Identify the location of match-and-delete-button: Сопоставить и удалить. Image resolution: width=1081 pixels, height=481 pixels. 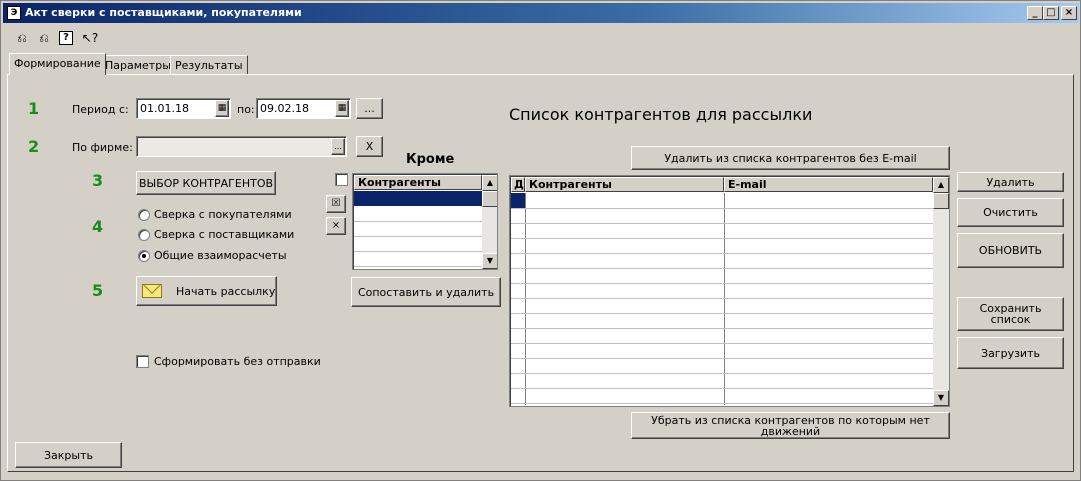
(426, 292).